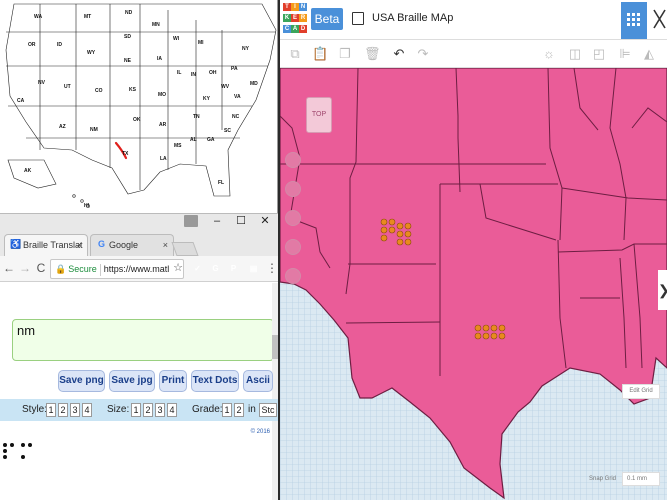  What do you see at coordinates (87, 410) in the screenshot?
I see `style-option-4: 4` at bounding box center [87, 410].